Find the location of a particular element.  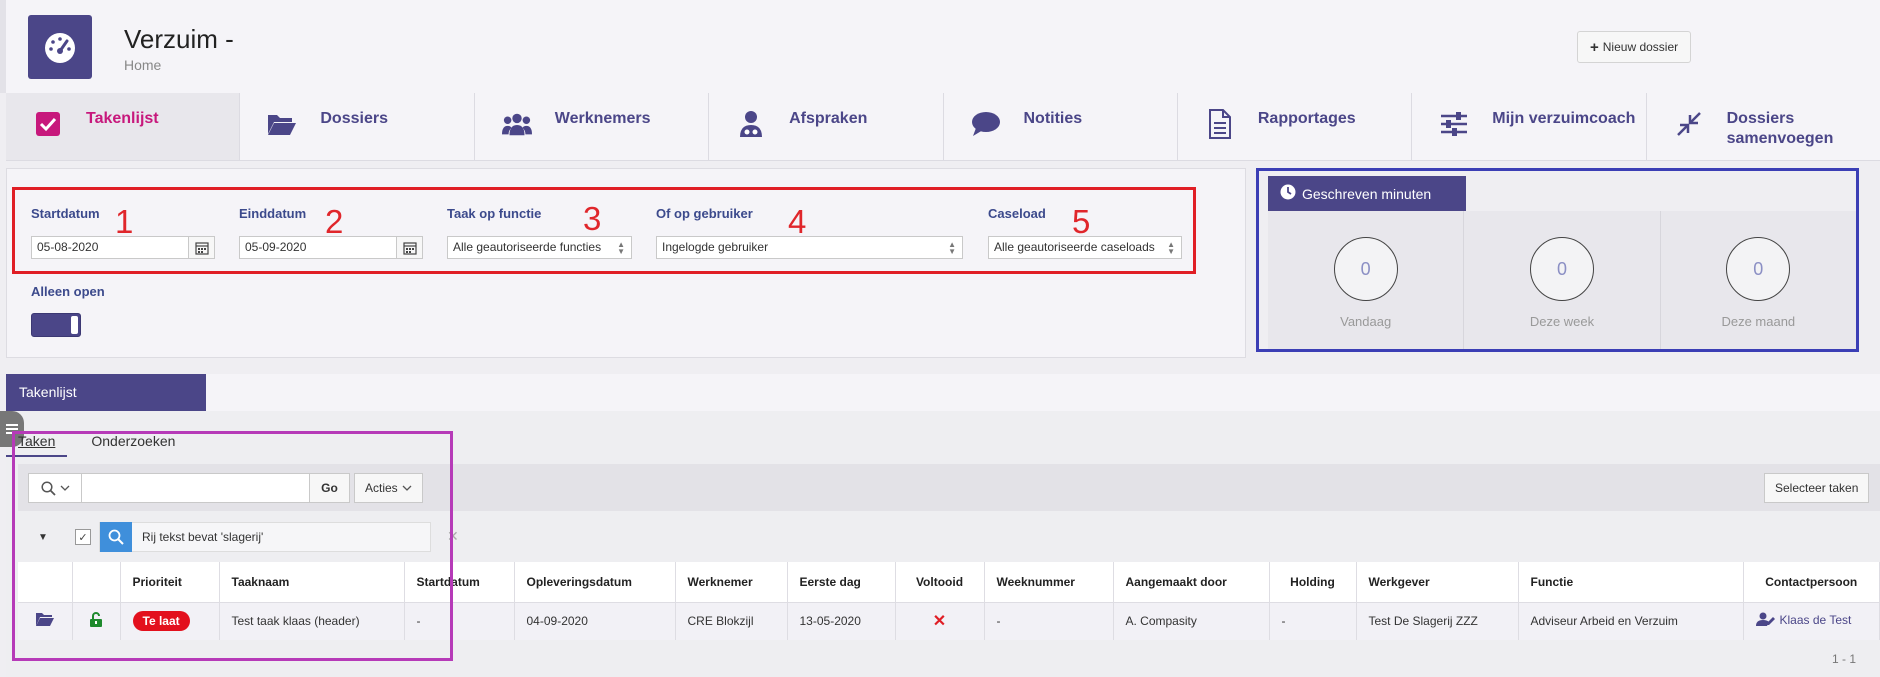

nav-item-takenlijst: Takenlijst is located at coordinates (123, 126).